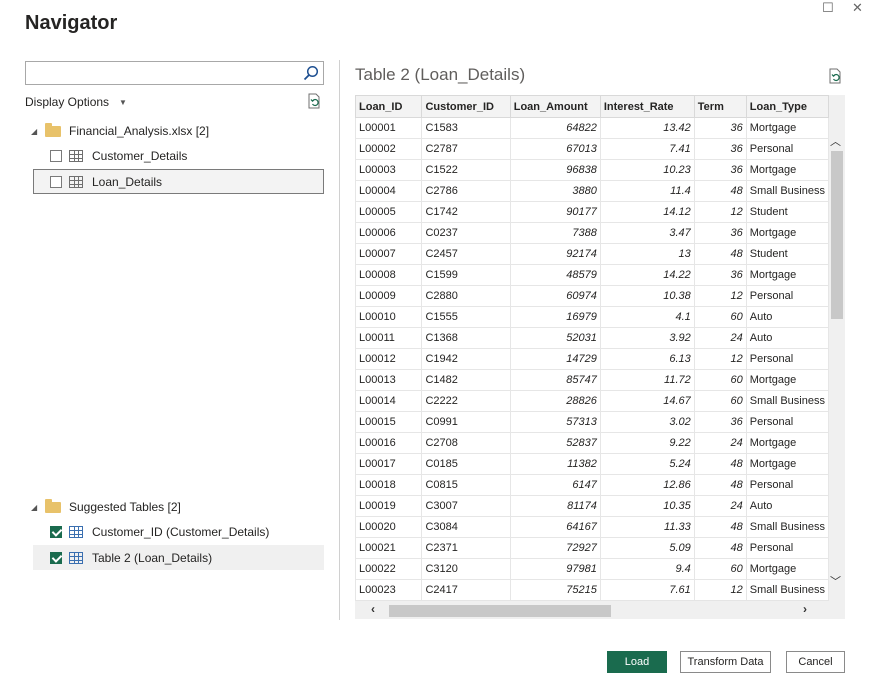  I want to click on table-cell: 10.38, so click(647, 296).